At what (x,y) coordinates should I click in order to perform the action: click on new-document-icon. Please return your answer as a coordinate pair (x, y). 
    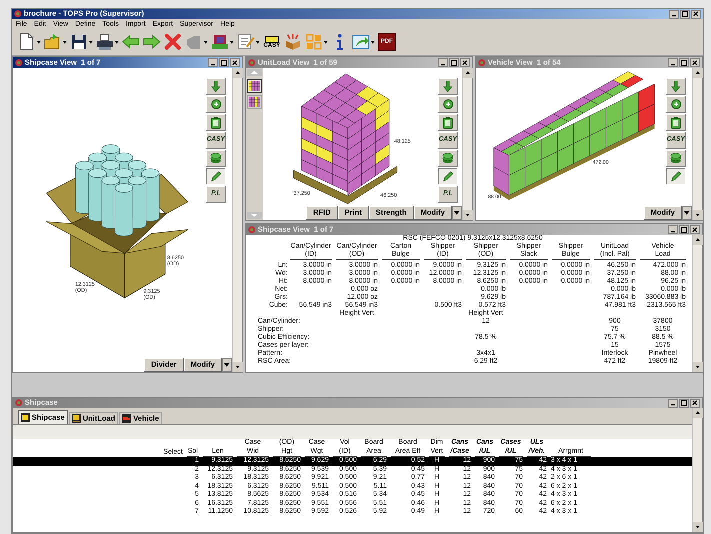
    Looking at the image, I should click on (27, 42).